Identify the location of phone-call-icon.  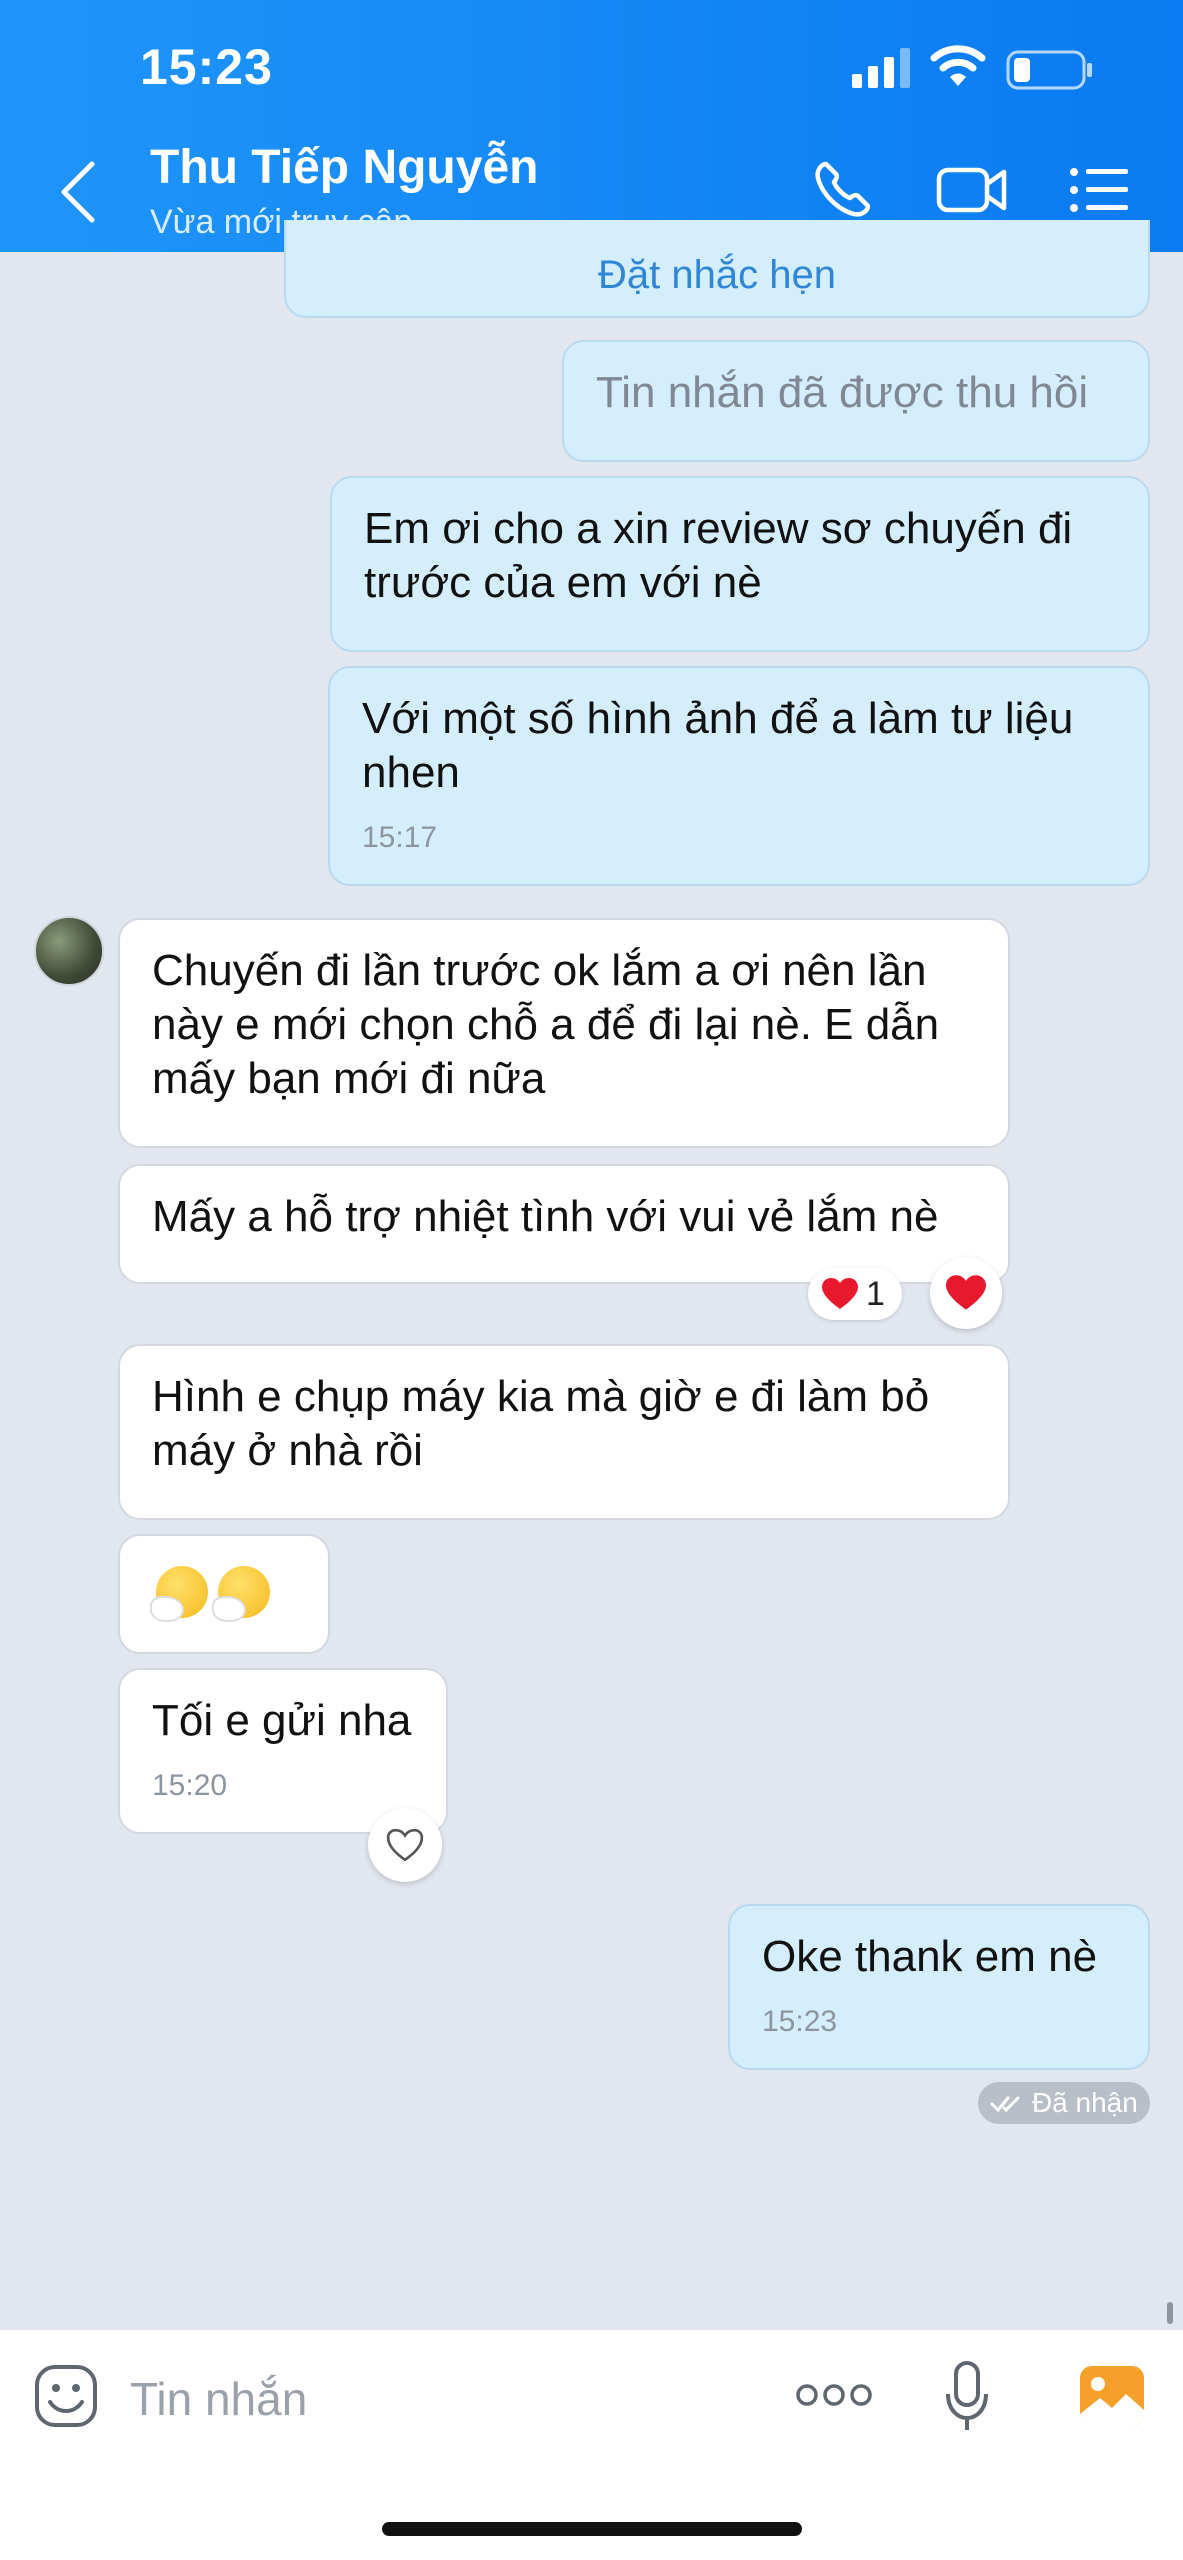
(842, 190).